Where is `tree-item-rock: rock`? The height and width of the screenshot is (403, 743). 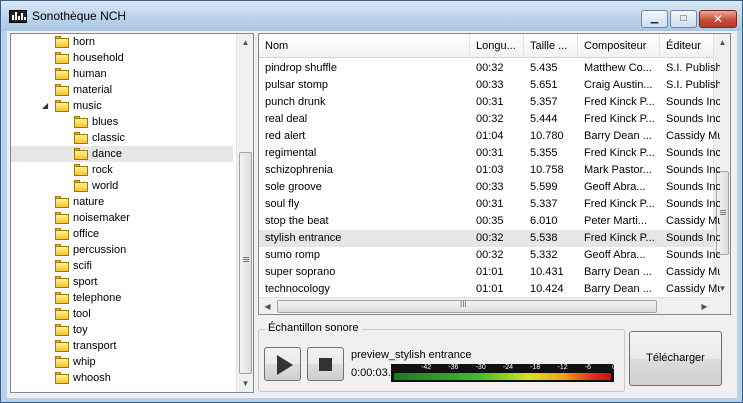
tree-item-rock: rock is located at coordinates (122, 170).